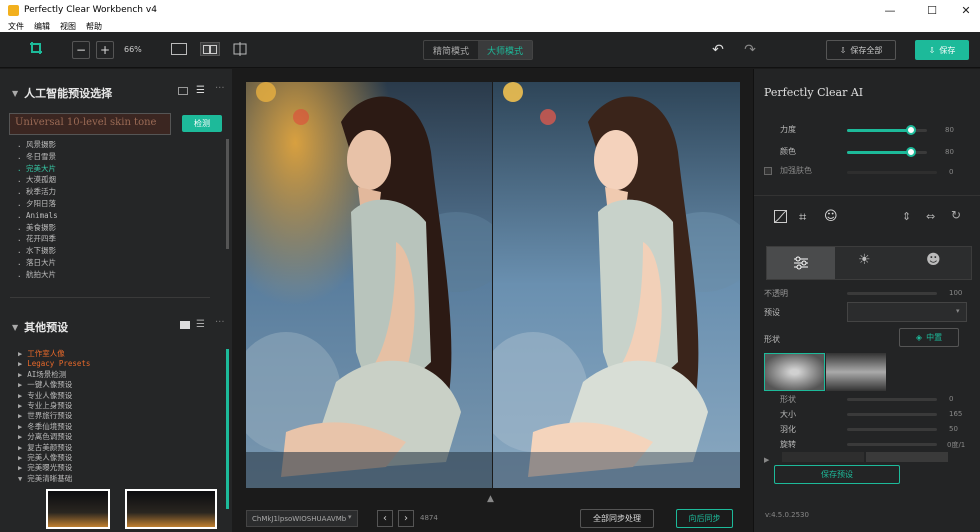  What do you see at coordinates (118, 406) in the screenshot?
I see `other-preset-item: ▶ 专业上身预设` at bounding box center [118, 406].